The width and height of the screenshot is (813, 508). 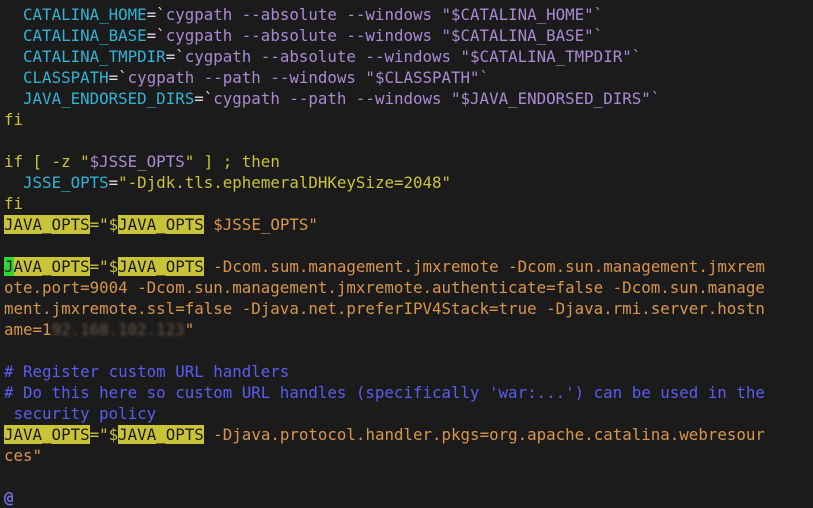 What do you see at coordinates (9, 266) in the screenshot?
I see `text-cursor: J` at bounding box center [9, 266].